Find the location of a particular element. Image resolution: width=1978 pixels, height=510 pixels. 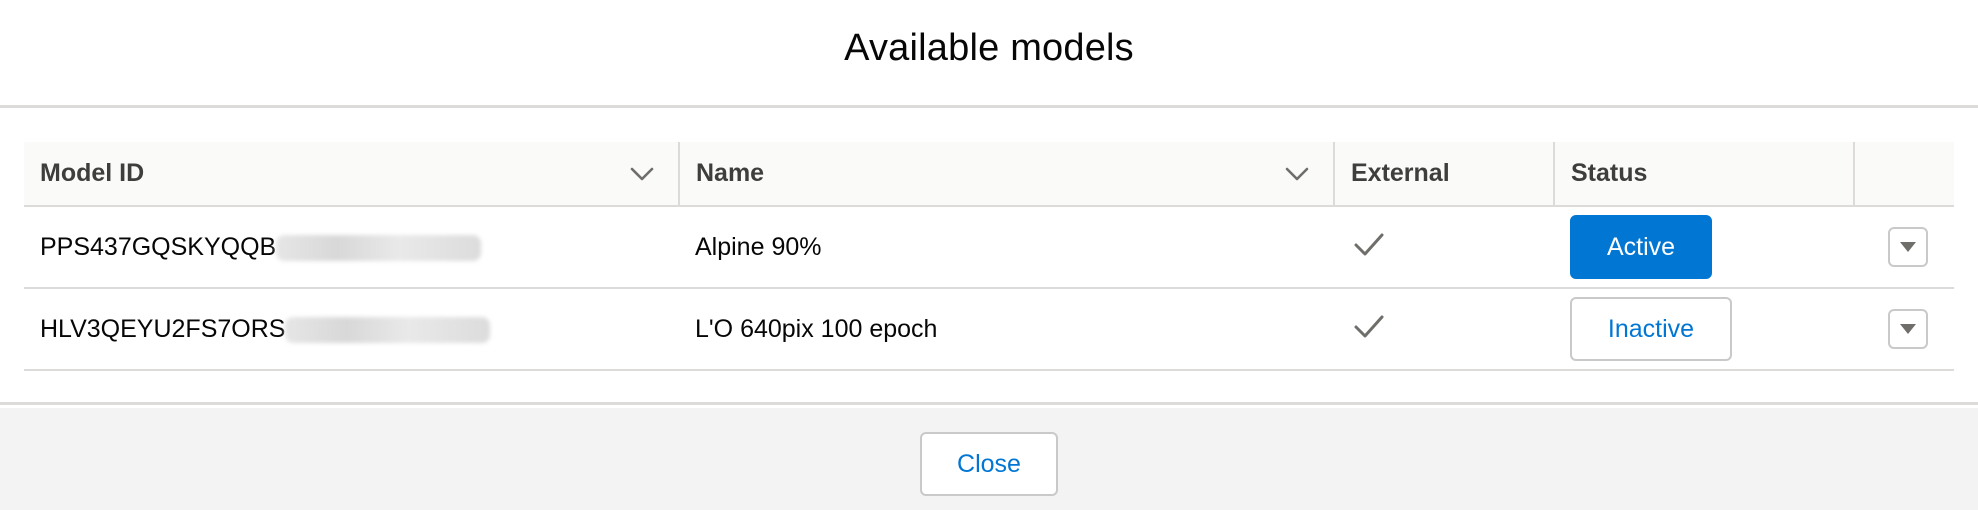

column-header-name: Name is located at coordinates (1006, 174).